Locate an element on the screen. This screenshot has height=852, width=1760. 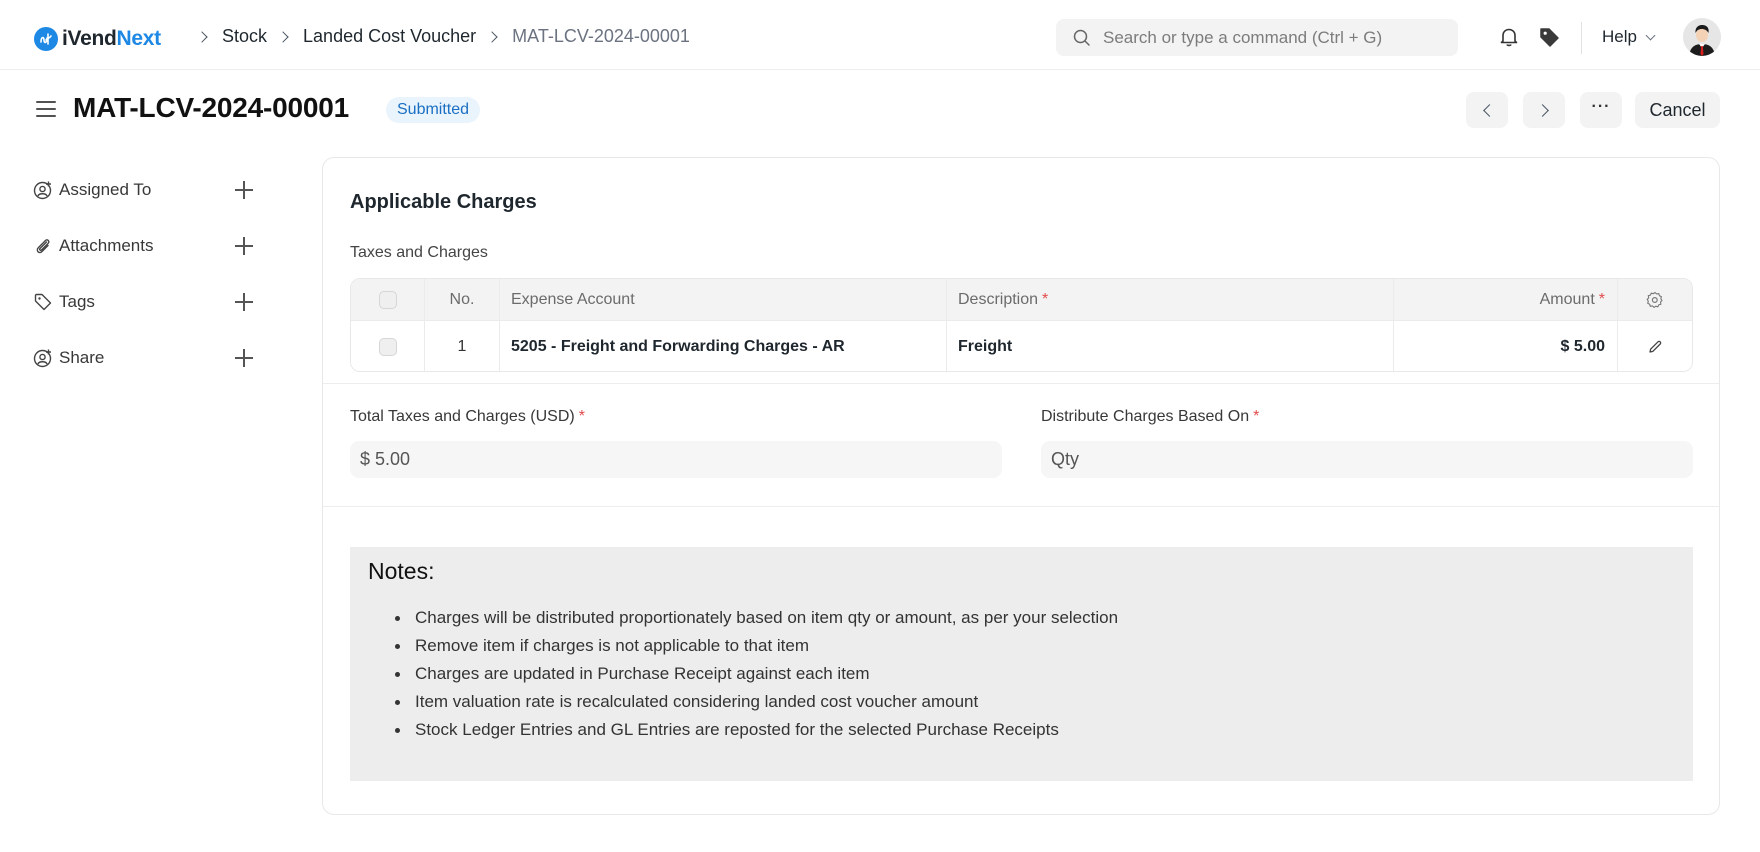
breadcrumb-current: MAT-LCV-2024-00001 is located at coordinates (601, 36).